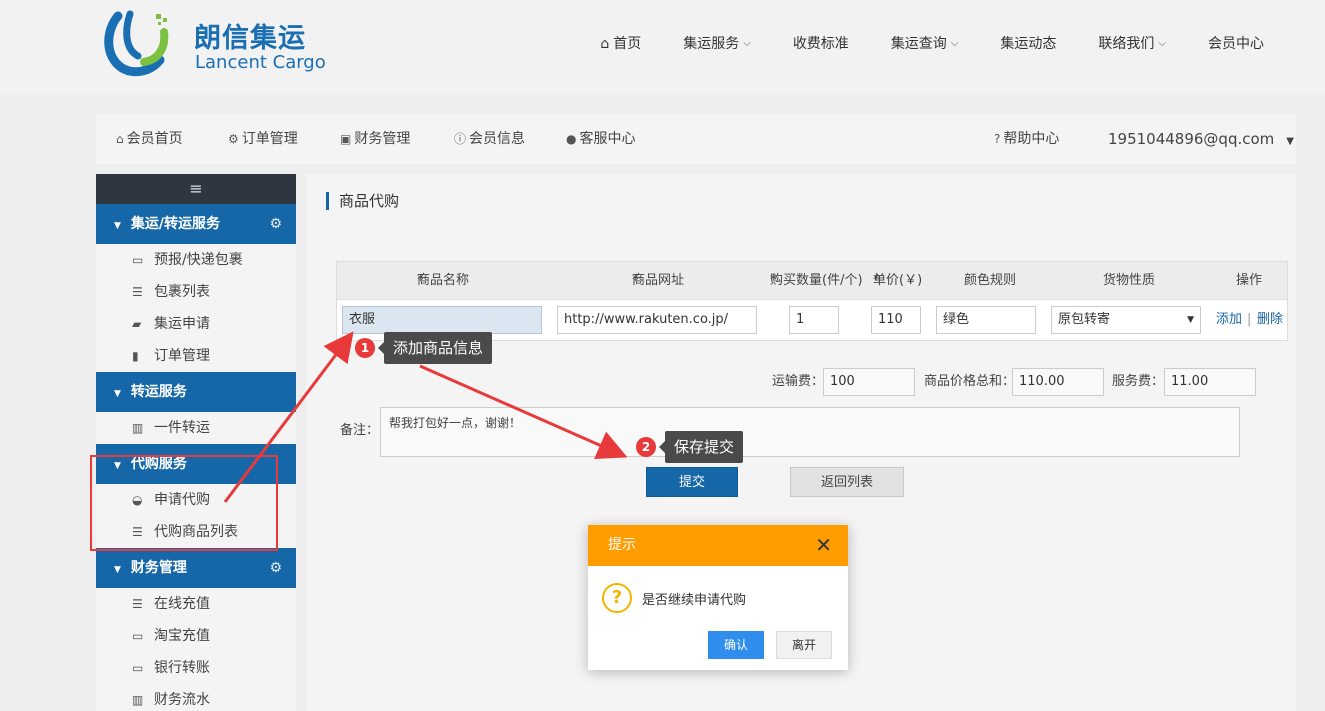 Image resolution: width=1325 pixels, height=711 pixels. I want to click on step2-badge: 2, so click(646, 447).